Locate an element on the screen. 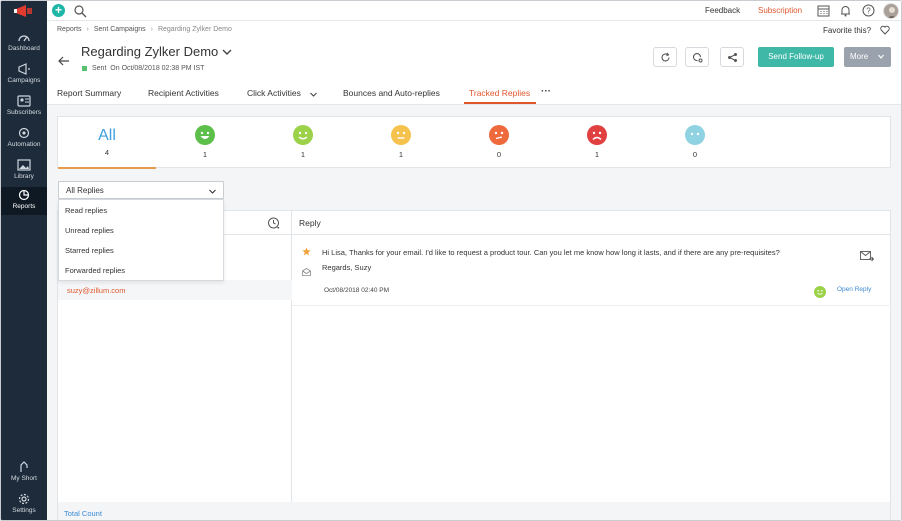 This screenshot has width=902, height=521. sidebar-item-library: Library is located at coordinates (24, 173).